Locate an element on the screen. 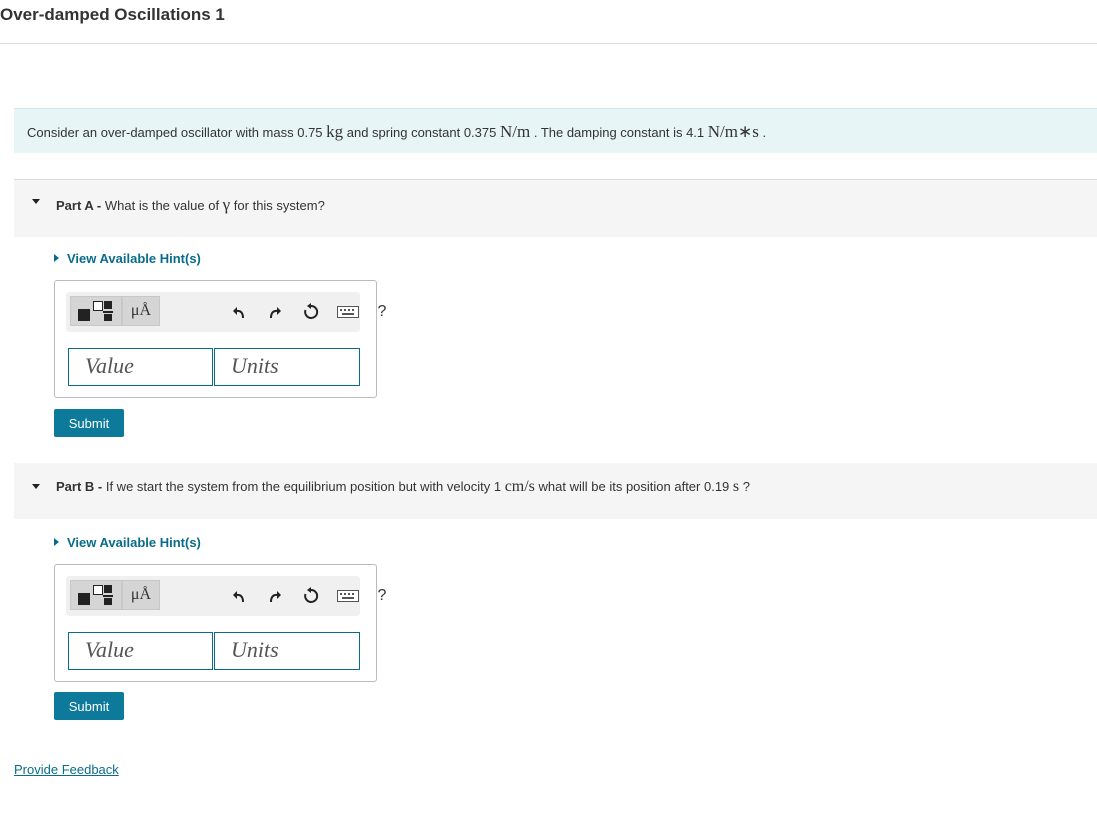 This screenshot has height=816, width=1097. part-a-answer-box: μÅ ? Value Units is located at coordinates (220, 339).